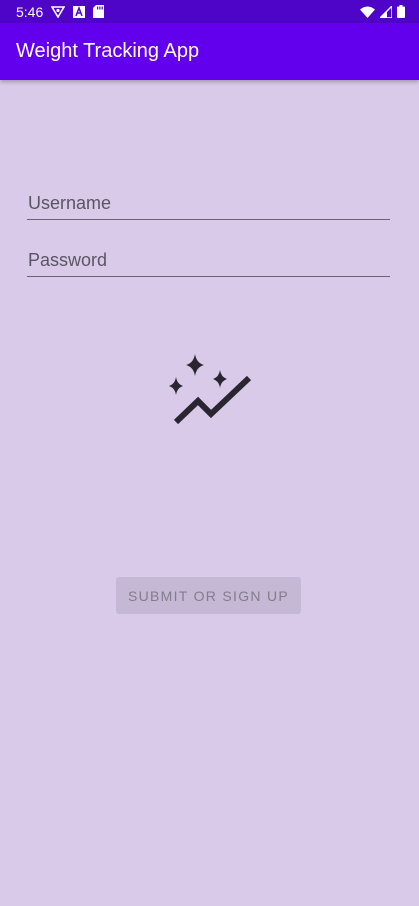  What do you see at coordinates (58, 11) in the screenshot?
I see `vpn-key-icon` at bounding box center [58, 11].